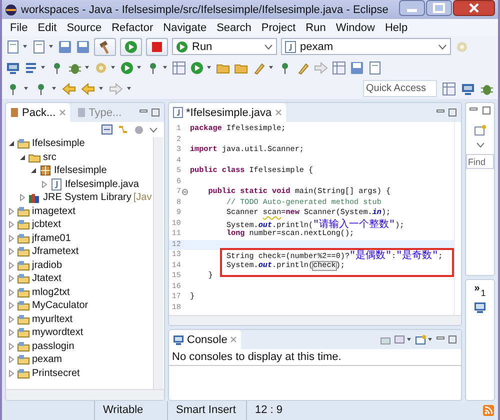  What do you see at coordinates (480, 130) in the screenshot?
I see `new-task-icon` at bounding box center [480, 130].